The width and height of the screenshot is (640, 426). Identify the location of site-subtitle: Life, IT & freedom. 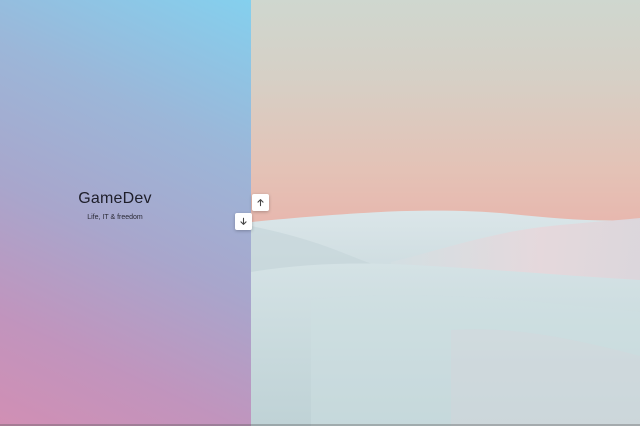
(115, 217).